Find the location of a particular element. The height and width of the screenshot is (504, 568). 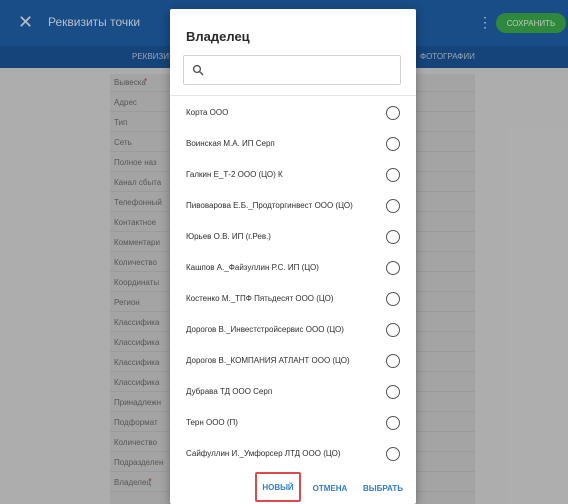

owner-list-item: Костенко М._ТПФ Пятьдесят ООО (ЦО) is located at coordinates (293, 299).